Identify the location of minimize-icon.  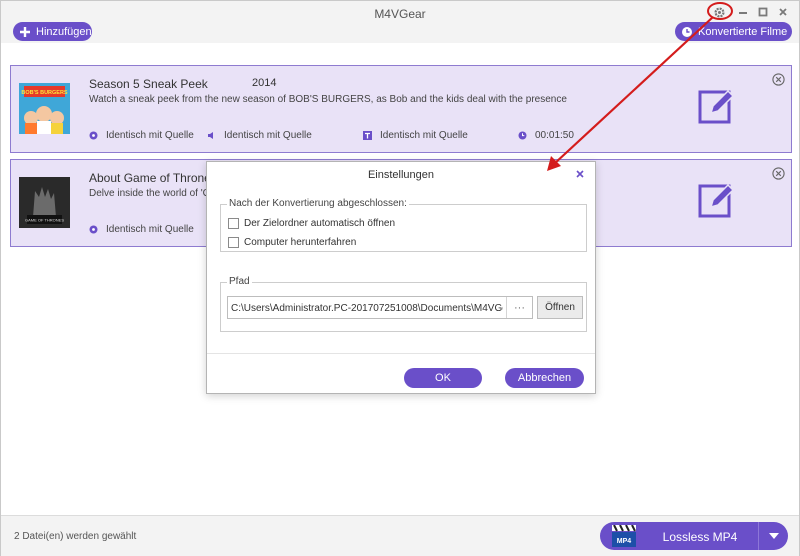
(743, 12).